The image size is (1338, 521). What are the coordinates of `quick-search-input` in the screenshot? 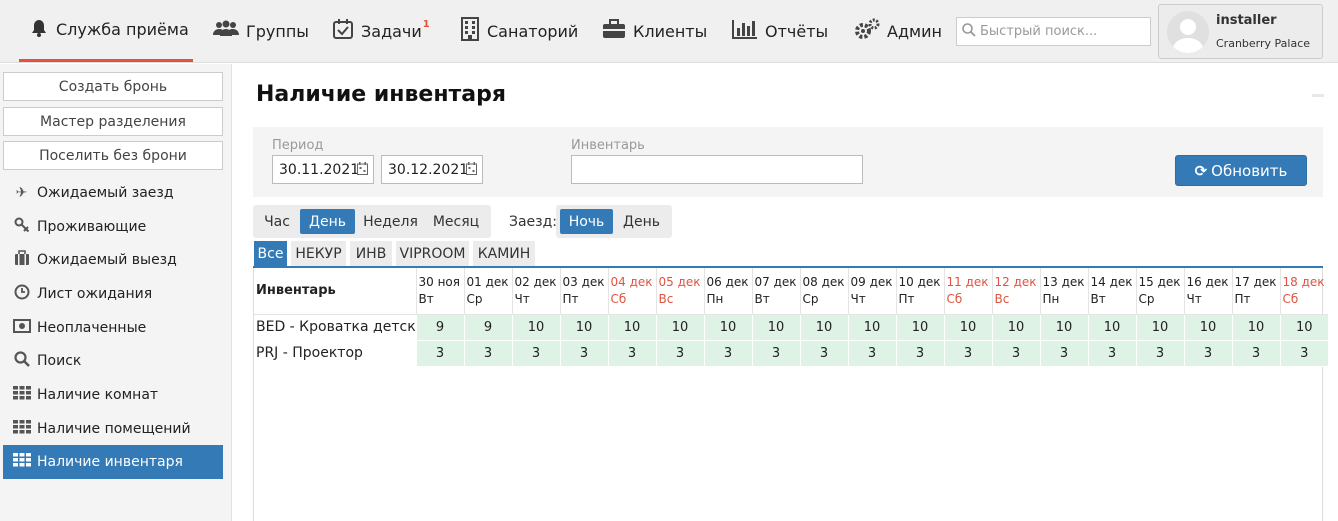 It's located at (1065, 31).